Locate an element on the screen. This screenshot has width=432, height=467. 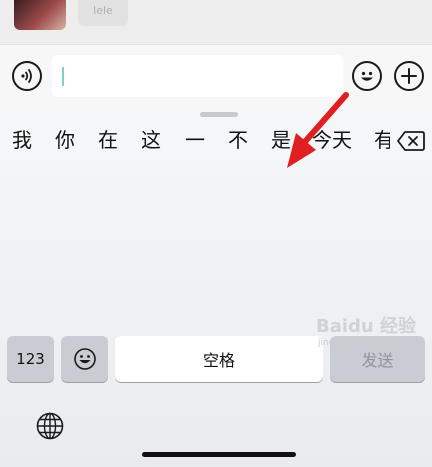
message-input-bar is located at coordinates (216, 75).